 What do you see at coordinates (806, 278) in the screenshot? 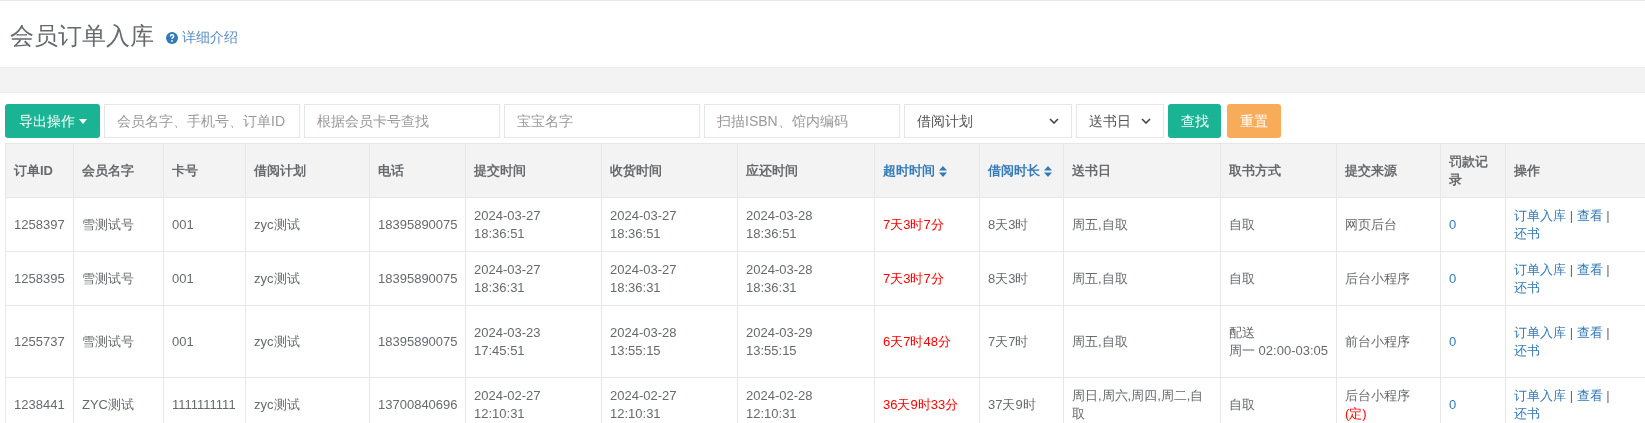
I see `table-cell: 2024-03-28 18:36:31` at bounding box center [806, 278].